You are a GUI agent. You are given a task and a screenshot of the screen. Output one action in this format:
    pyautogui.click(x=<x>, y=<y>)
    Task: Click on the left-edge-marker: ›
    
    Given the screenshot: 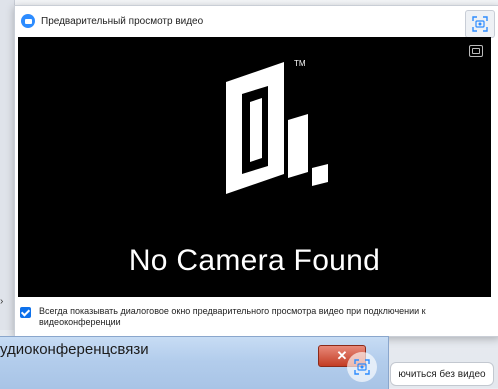 What is the action you would take?
    pyautogui.click(x=2, y=301)
    